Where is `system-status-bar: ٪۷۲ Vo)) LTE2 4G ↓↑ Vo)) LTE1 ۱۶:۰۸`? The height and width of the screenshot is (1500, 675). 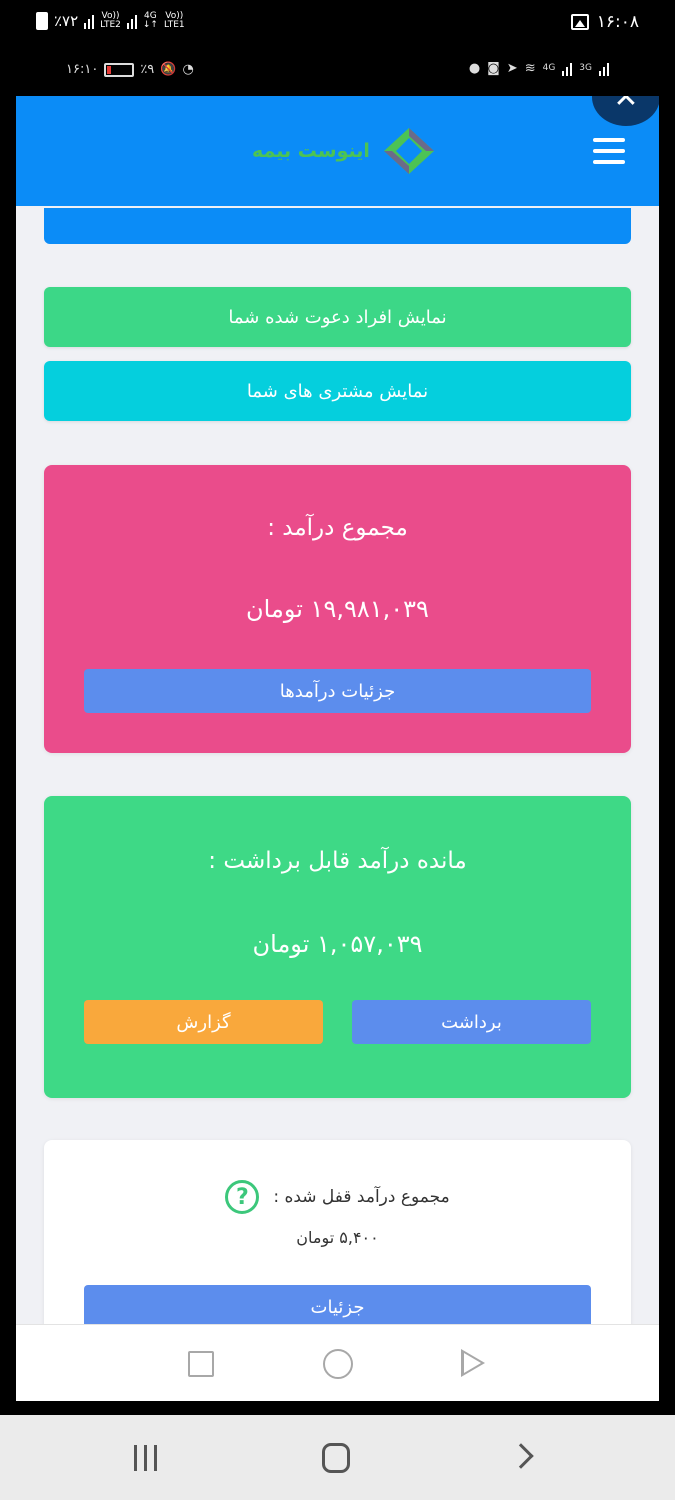 system-status-bar: ٪۷۲ Vo)) LTE2 4G ↓↑ Vo)) LTE1 ۱۶:۰۸ is located at coordinates (337, 25).